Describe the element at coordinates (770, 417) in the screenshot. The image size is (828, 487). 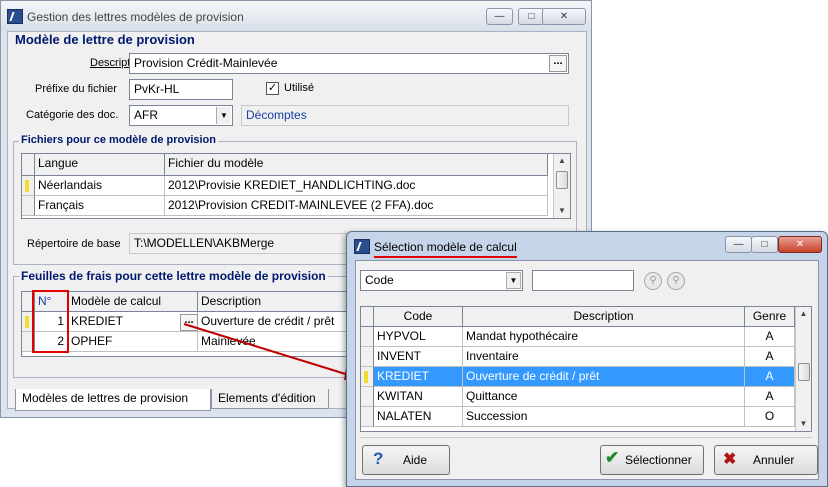
I see `models-cell-genre: O` at that location.